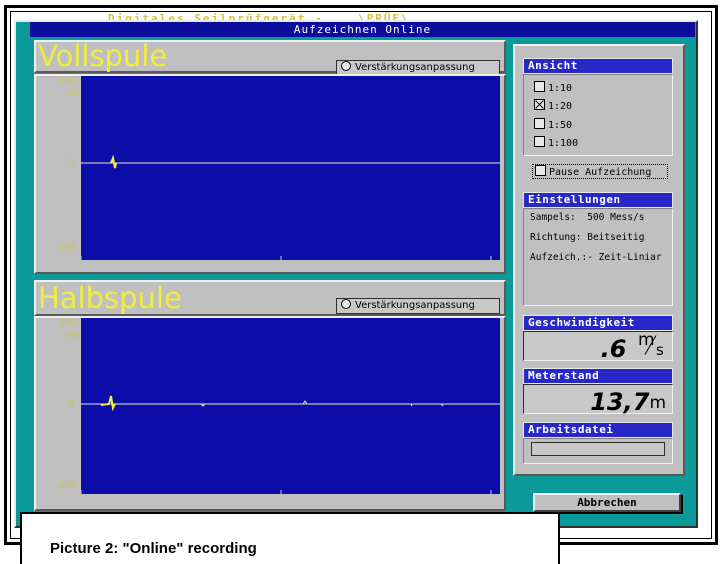  What do you see at coordinates (630, 257) in the screenshot?
I see `settings-value: Zeit-Liniar` at bounding box center [630, 257].